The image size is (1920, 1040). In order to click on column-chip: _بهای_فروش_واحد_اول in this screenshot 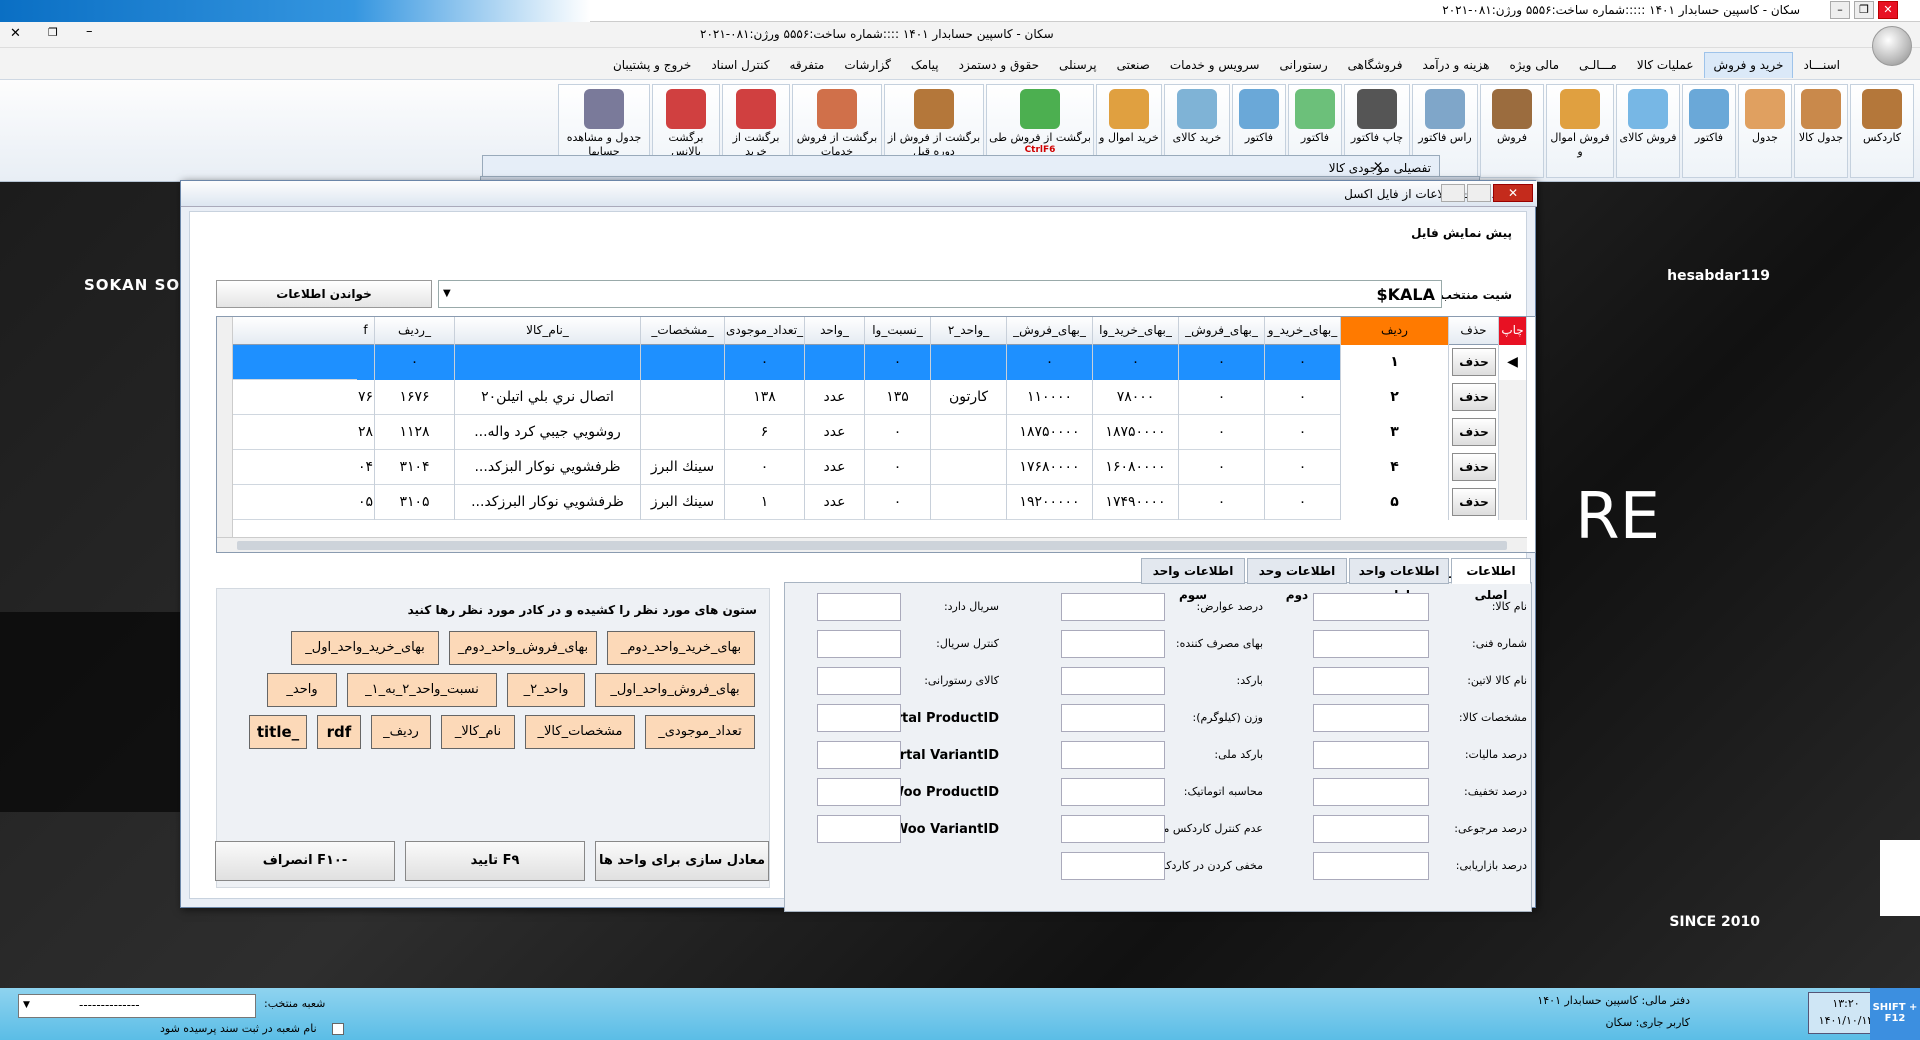, I will do `click(675, 690)`.